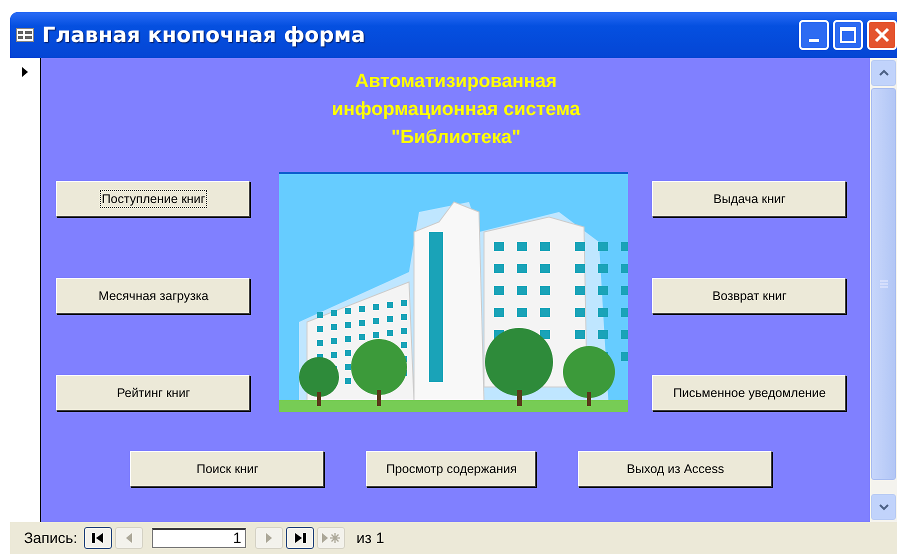  What do you see at coordinates (749, 393) in the screenshot?
I see `form-button: Письменное уведомление` at bounding box center [749, 393].